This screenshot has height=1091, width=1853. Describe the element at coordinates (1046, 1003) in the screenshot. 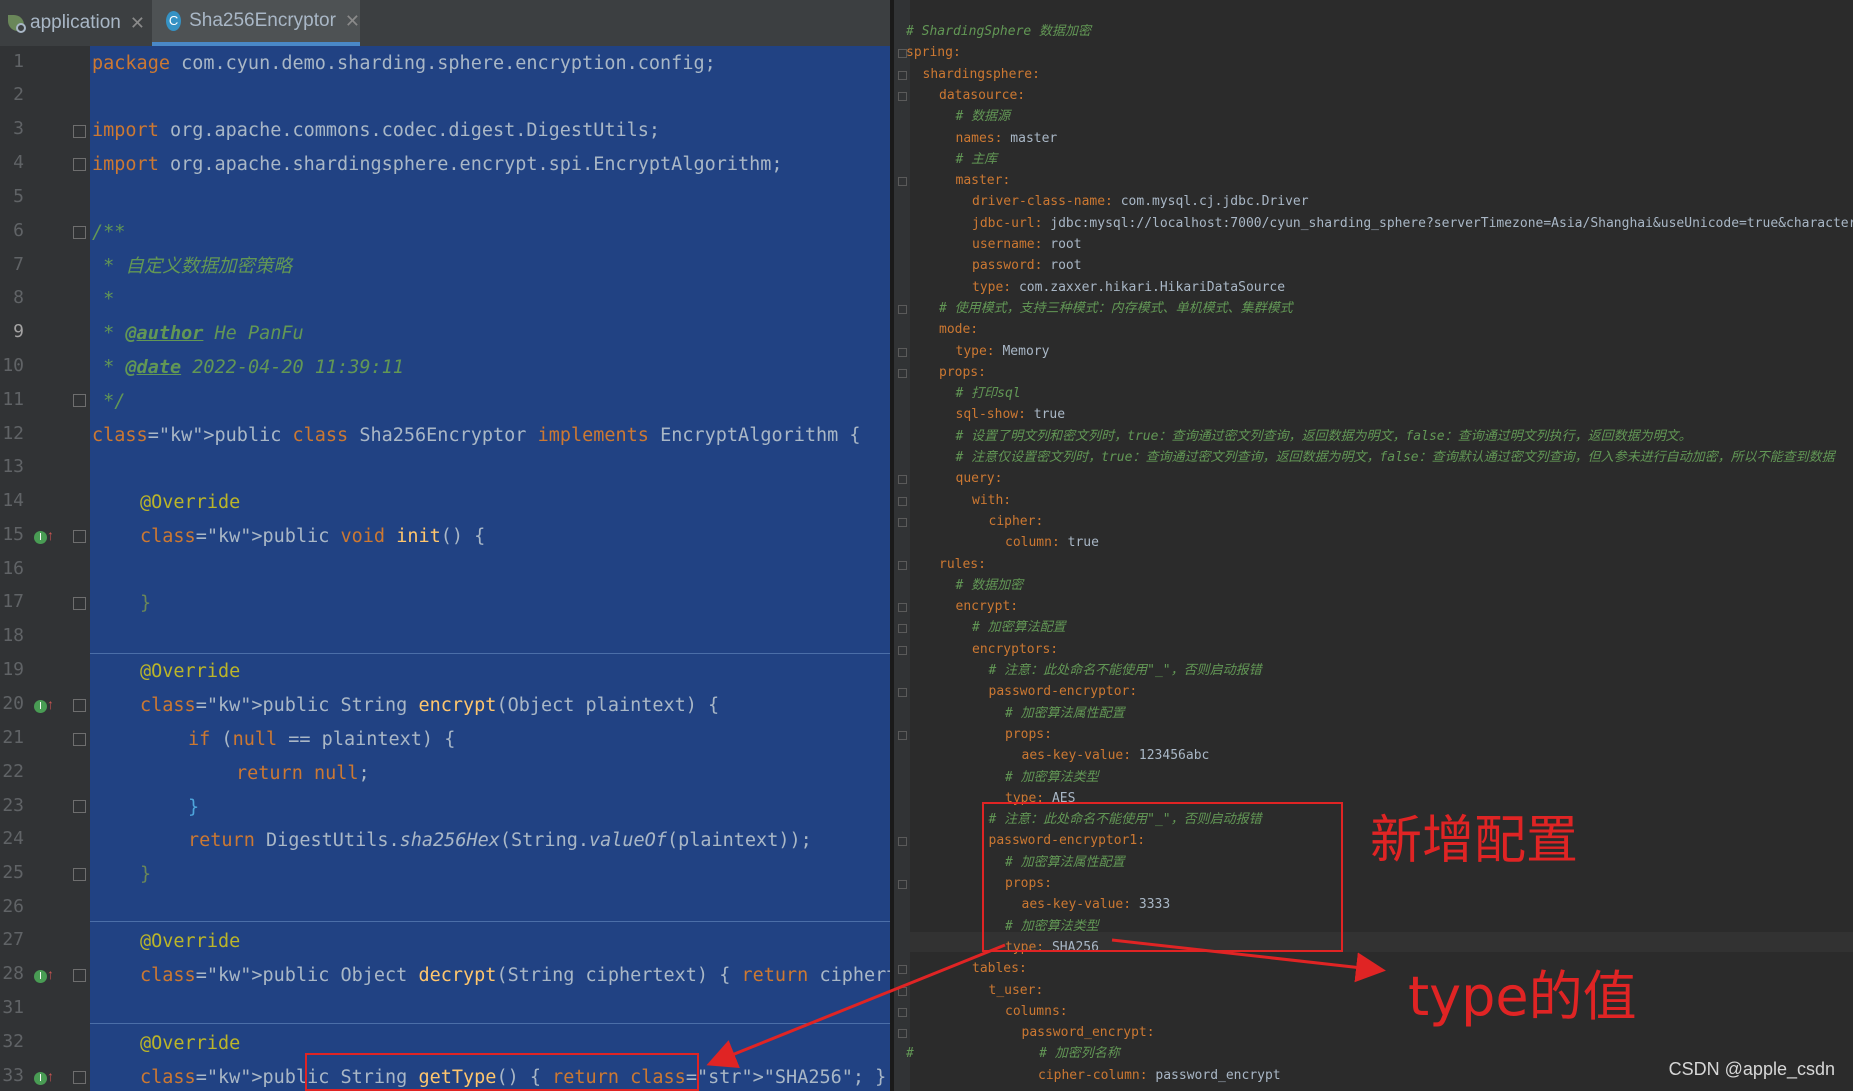

I see `annotation-arrows` at that location.